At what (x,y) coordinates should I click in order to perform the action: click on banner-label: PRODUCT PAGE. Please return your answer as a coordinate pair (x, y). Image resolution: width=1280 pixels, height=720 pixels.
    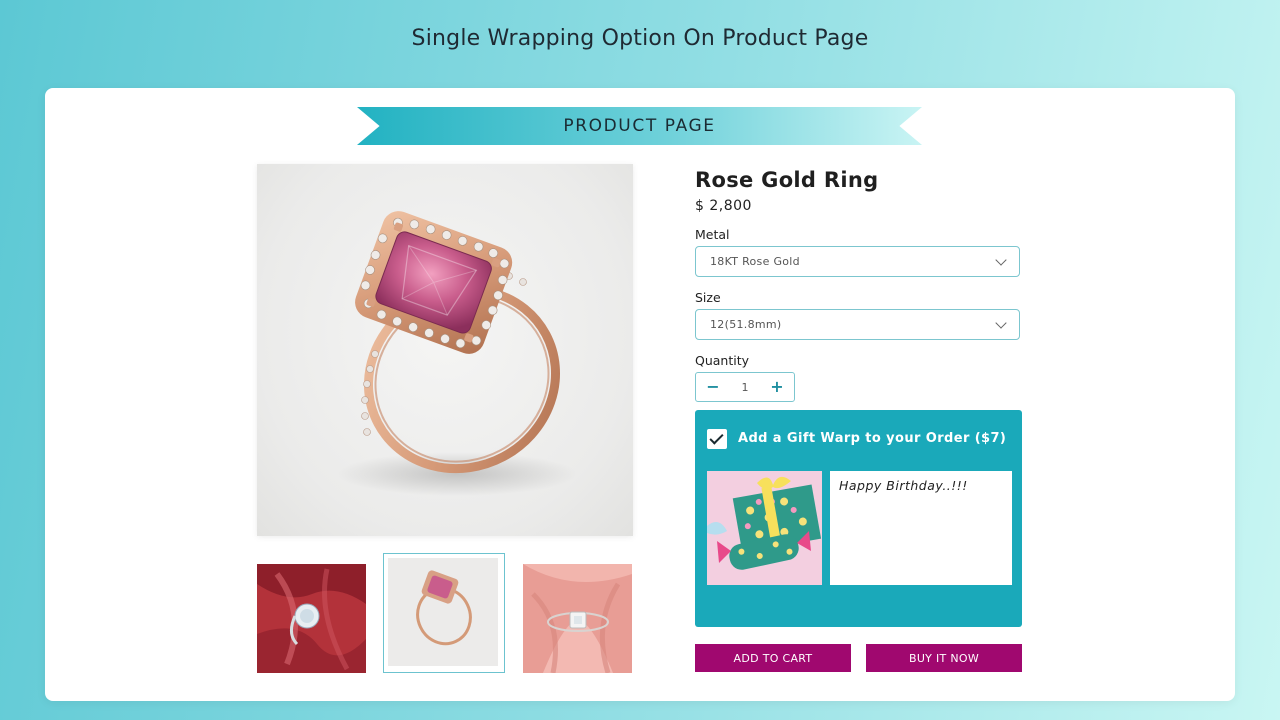
    Looking at the image, I should click on (639, 126).